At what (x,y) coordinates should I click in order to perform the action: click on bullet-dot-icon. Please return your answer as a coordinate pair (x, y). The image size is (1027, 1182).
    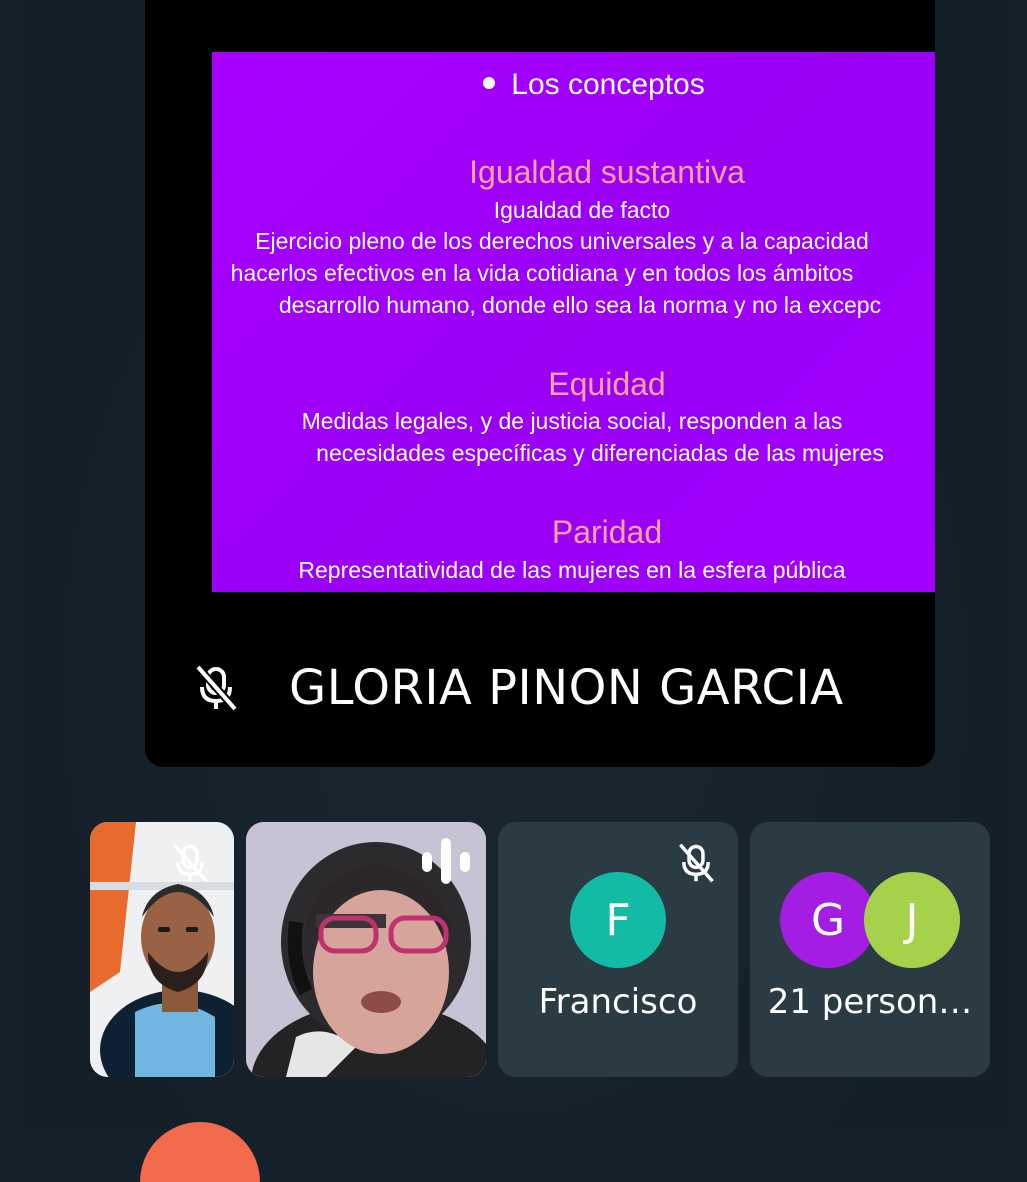
    Looking at the image, I should click on (489, 83).